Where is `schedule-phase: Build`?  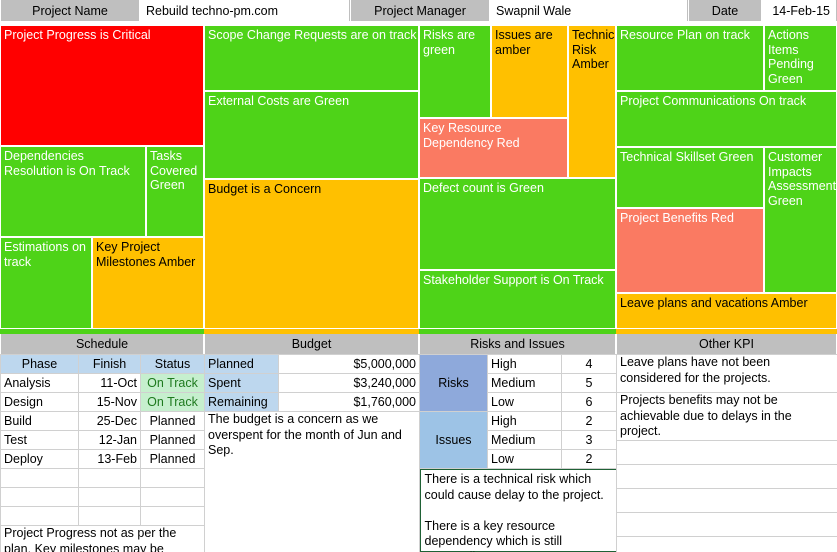 schedule-phase: Build is located at coordinates (39, 421).